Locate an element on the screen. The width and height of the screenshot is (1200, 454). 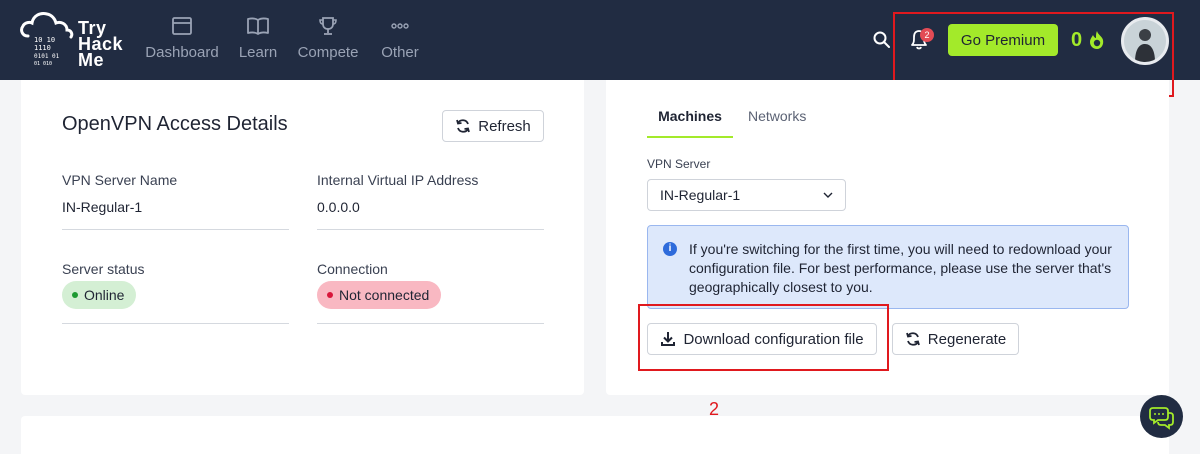
cloud-icon: 10 10 1110 0101 01 01 010 is located at coordinates (47, 39).